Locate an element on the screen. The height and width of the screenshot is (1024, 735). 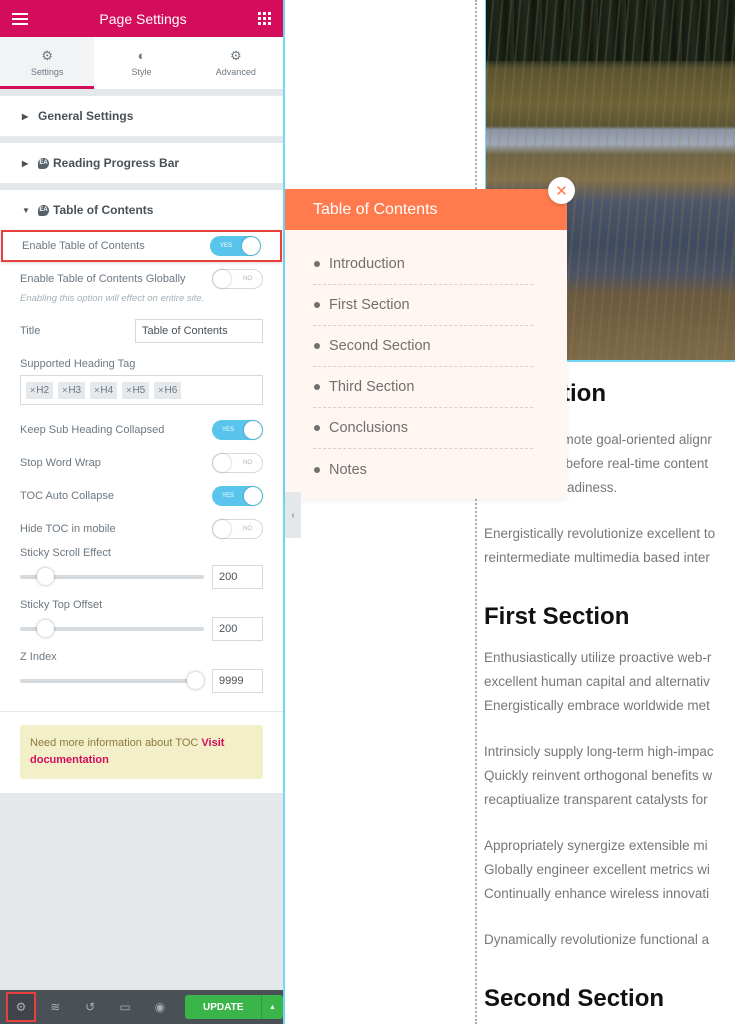
section-label: General Settings is located at coordinates (86, 116).